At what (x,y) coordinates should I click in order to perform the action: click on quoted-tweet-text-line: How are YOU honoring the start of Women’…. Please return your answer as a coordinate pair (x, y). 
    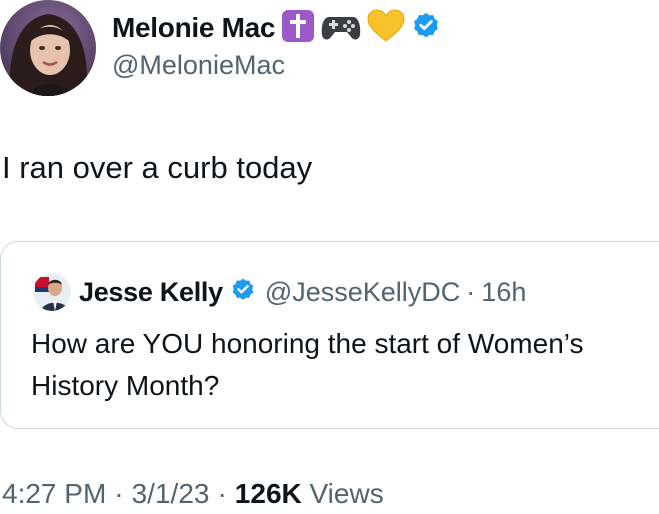
    Looking at the image, I should click on (307, 343).